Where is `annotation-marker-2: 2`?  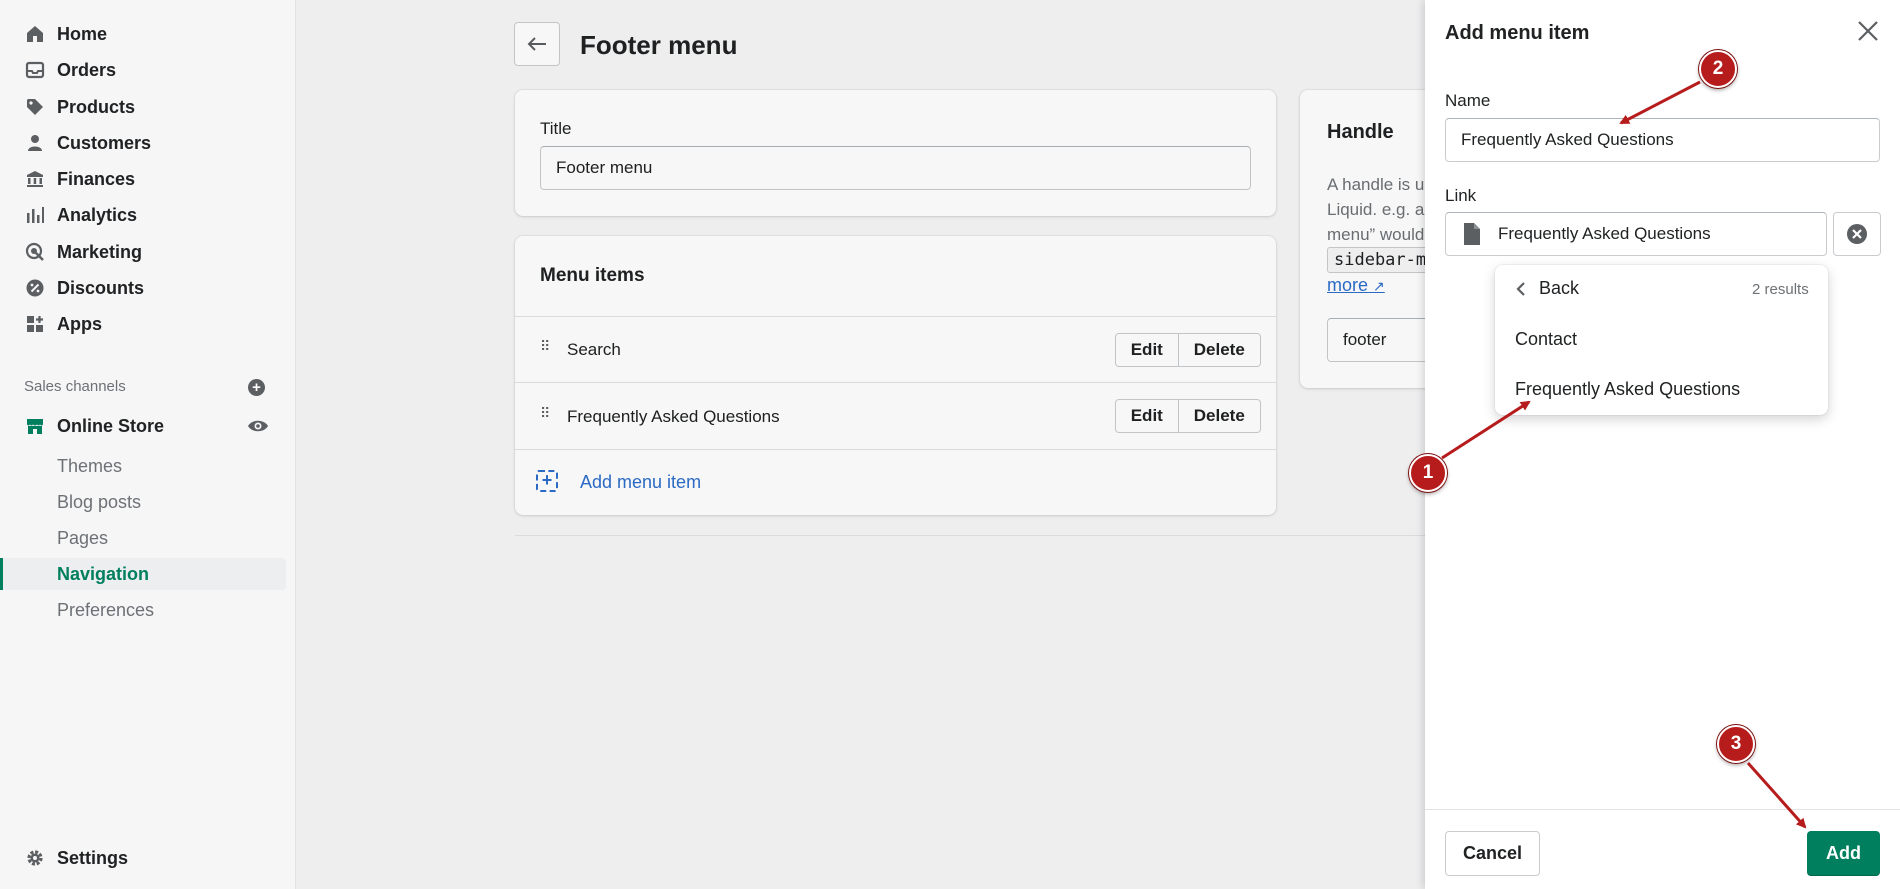 annotation-marker-2: 2 is located at coordinates (1718, 69).